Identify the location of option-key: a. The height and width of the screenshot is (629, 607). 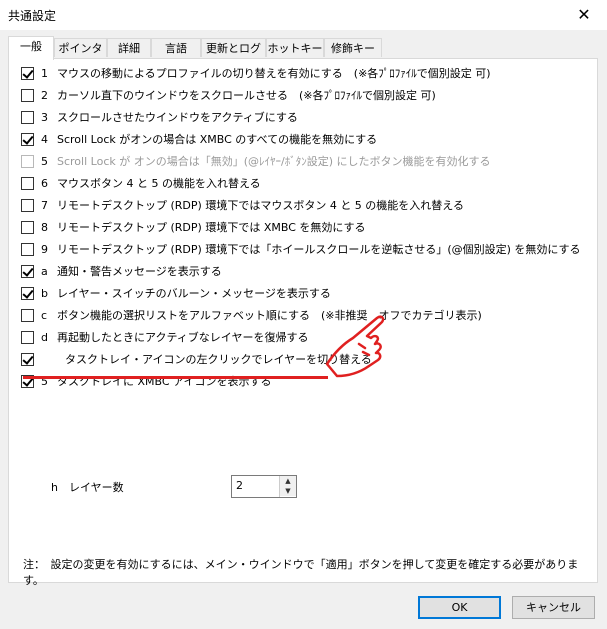
(44, 271).